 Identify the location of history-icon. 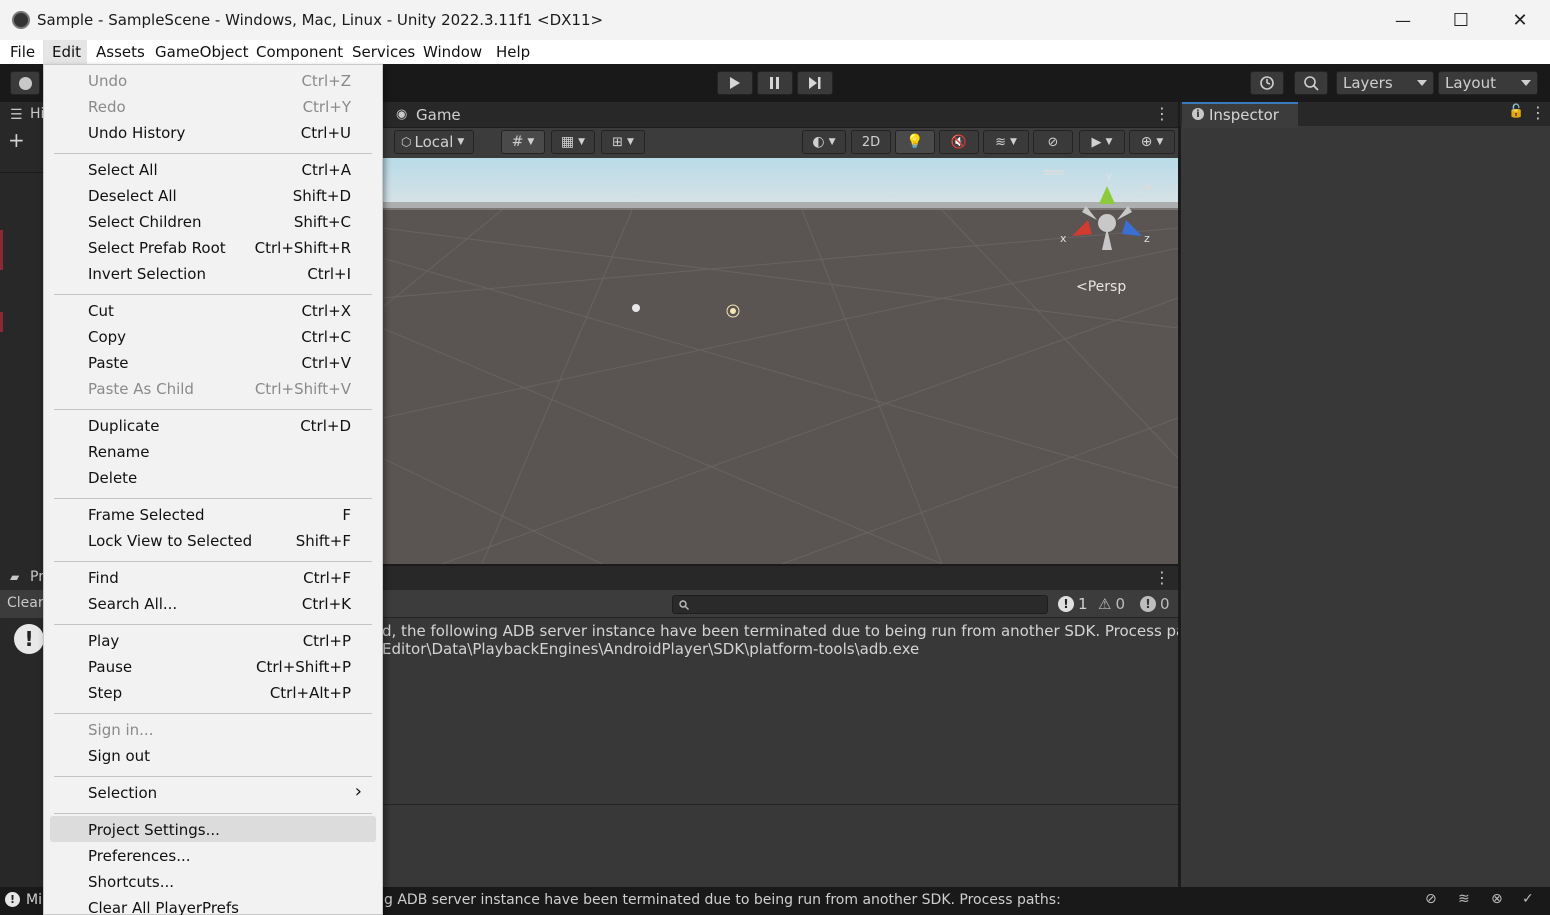
(1267, 83).